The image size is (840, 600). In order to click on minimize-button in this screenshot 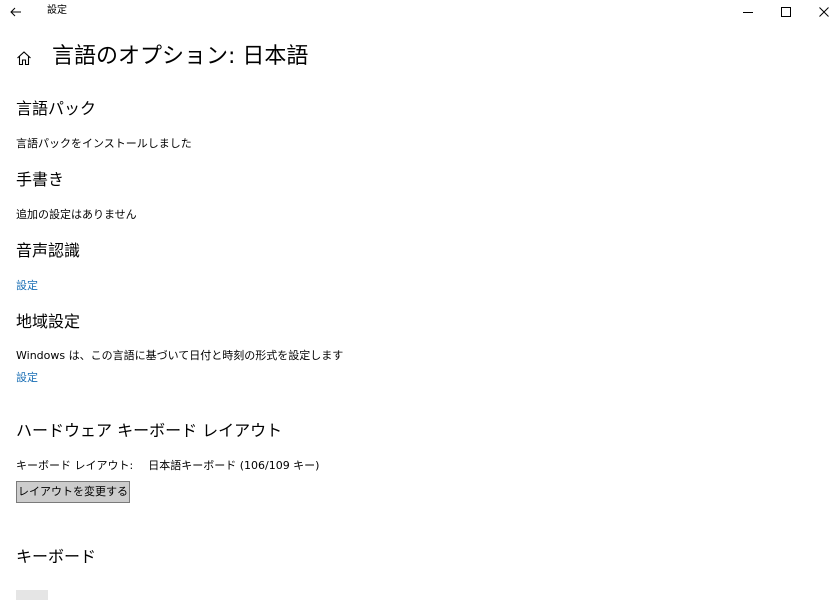, I will do `click(748, 12)`.